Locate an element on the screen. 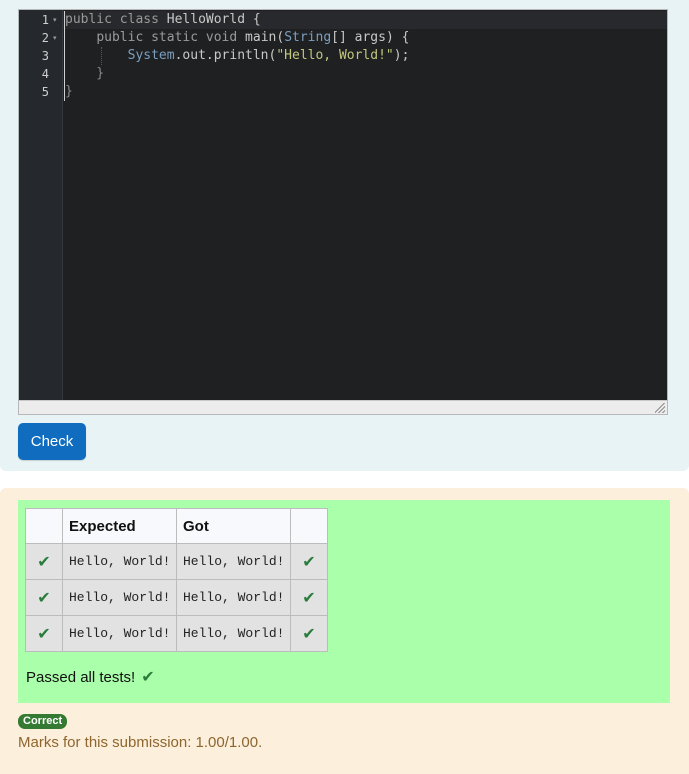 The image size is (689, 774). got-header: Got is located at coordinates (233, 526).